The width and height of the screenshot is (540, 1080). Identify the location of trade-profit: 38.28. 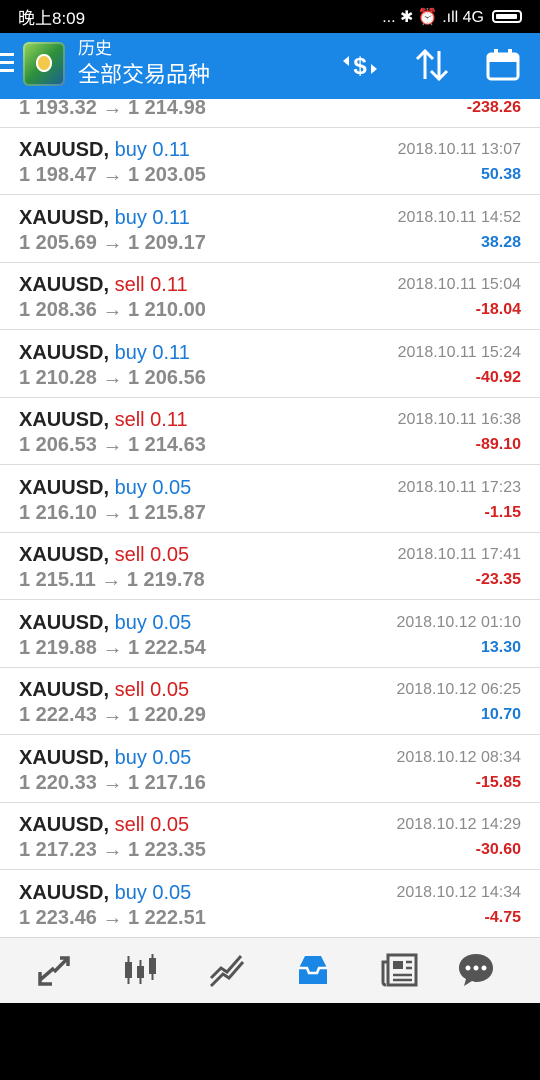
(500, 242).